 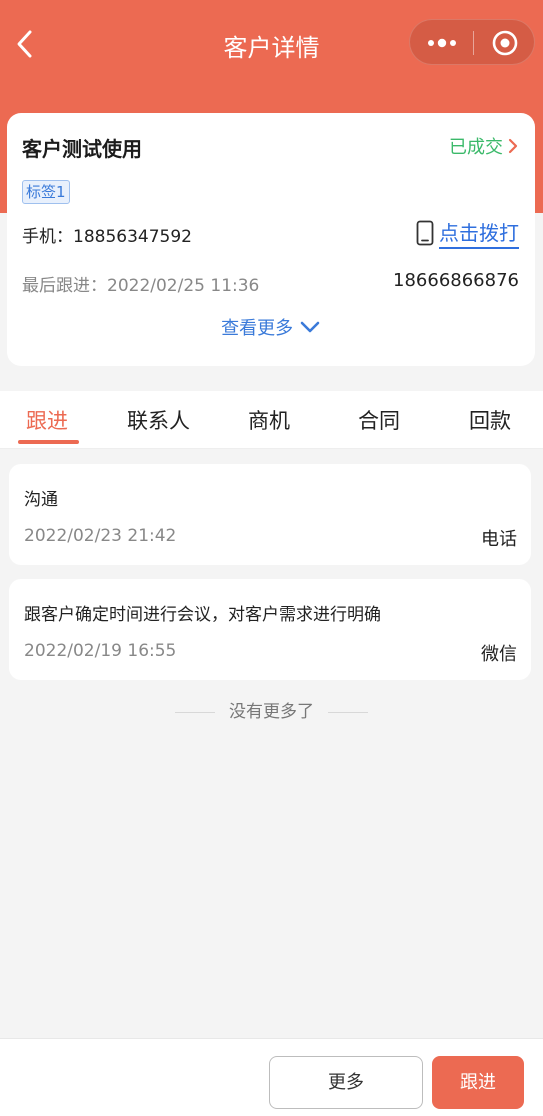 What do you see at coordinates (47, 237) in the screenshot?
I see `phone-label: 手机：` at bounding box center [47, 237].